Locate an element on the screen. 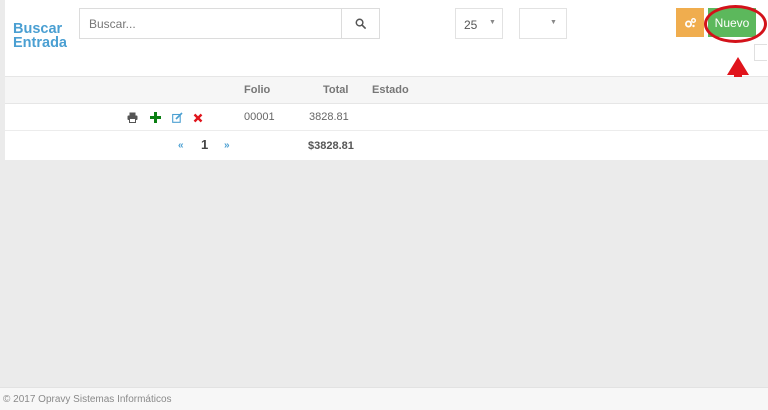 The width and height of the screenshot is (768, 410). first-page-link: « is located at coordinates (181, 145).